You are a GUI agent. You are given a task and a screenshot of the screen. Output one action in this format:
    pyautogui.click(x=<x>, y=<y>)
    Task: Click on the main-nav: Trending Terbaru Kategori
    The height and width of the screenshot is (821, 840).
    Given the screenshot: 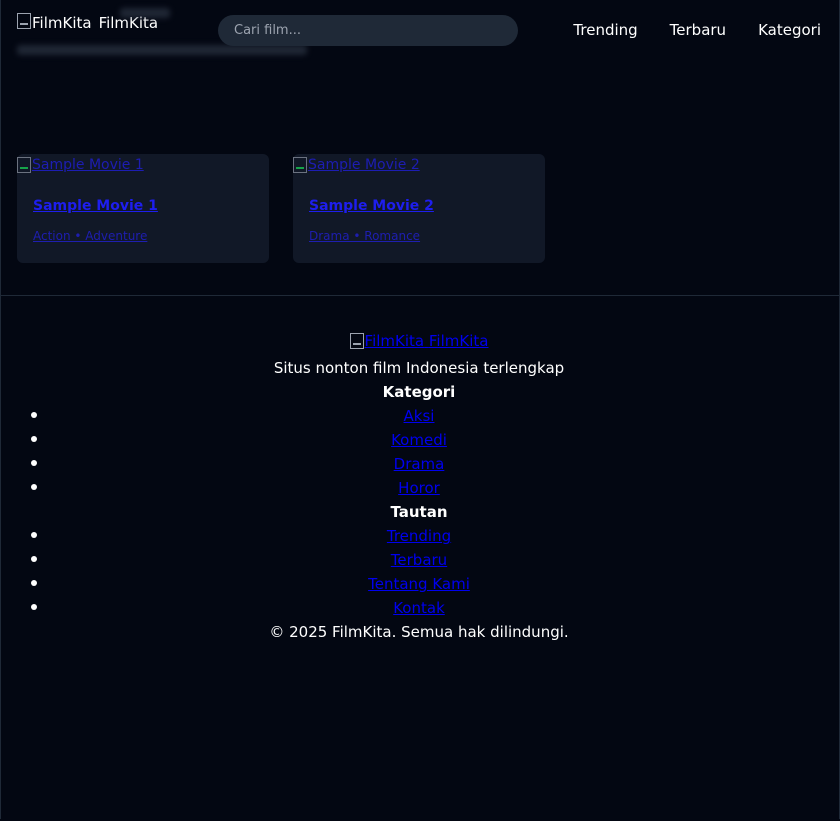 What is the action you would take?
    pyautogui.click(x=697, y=30)
    